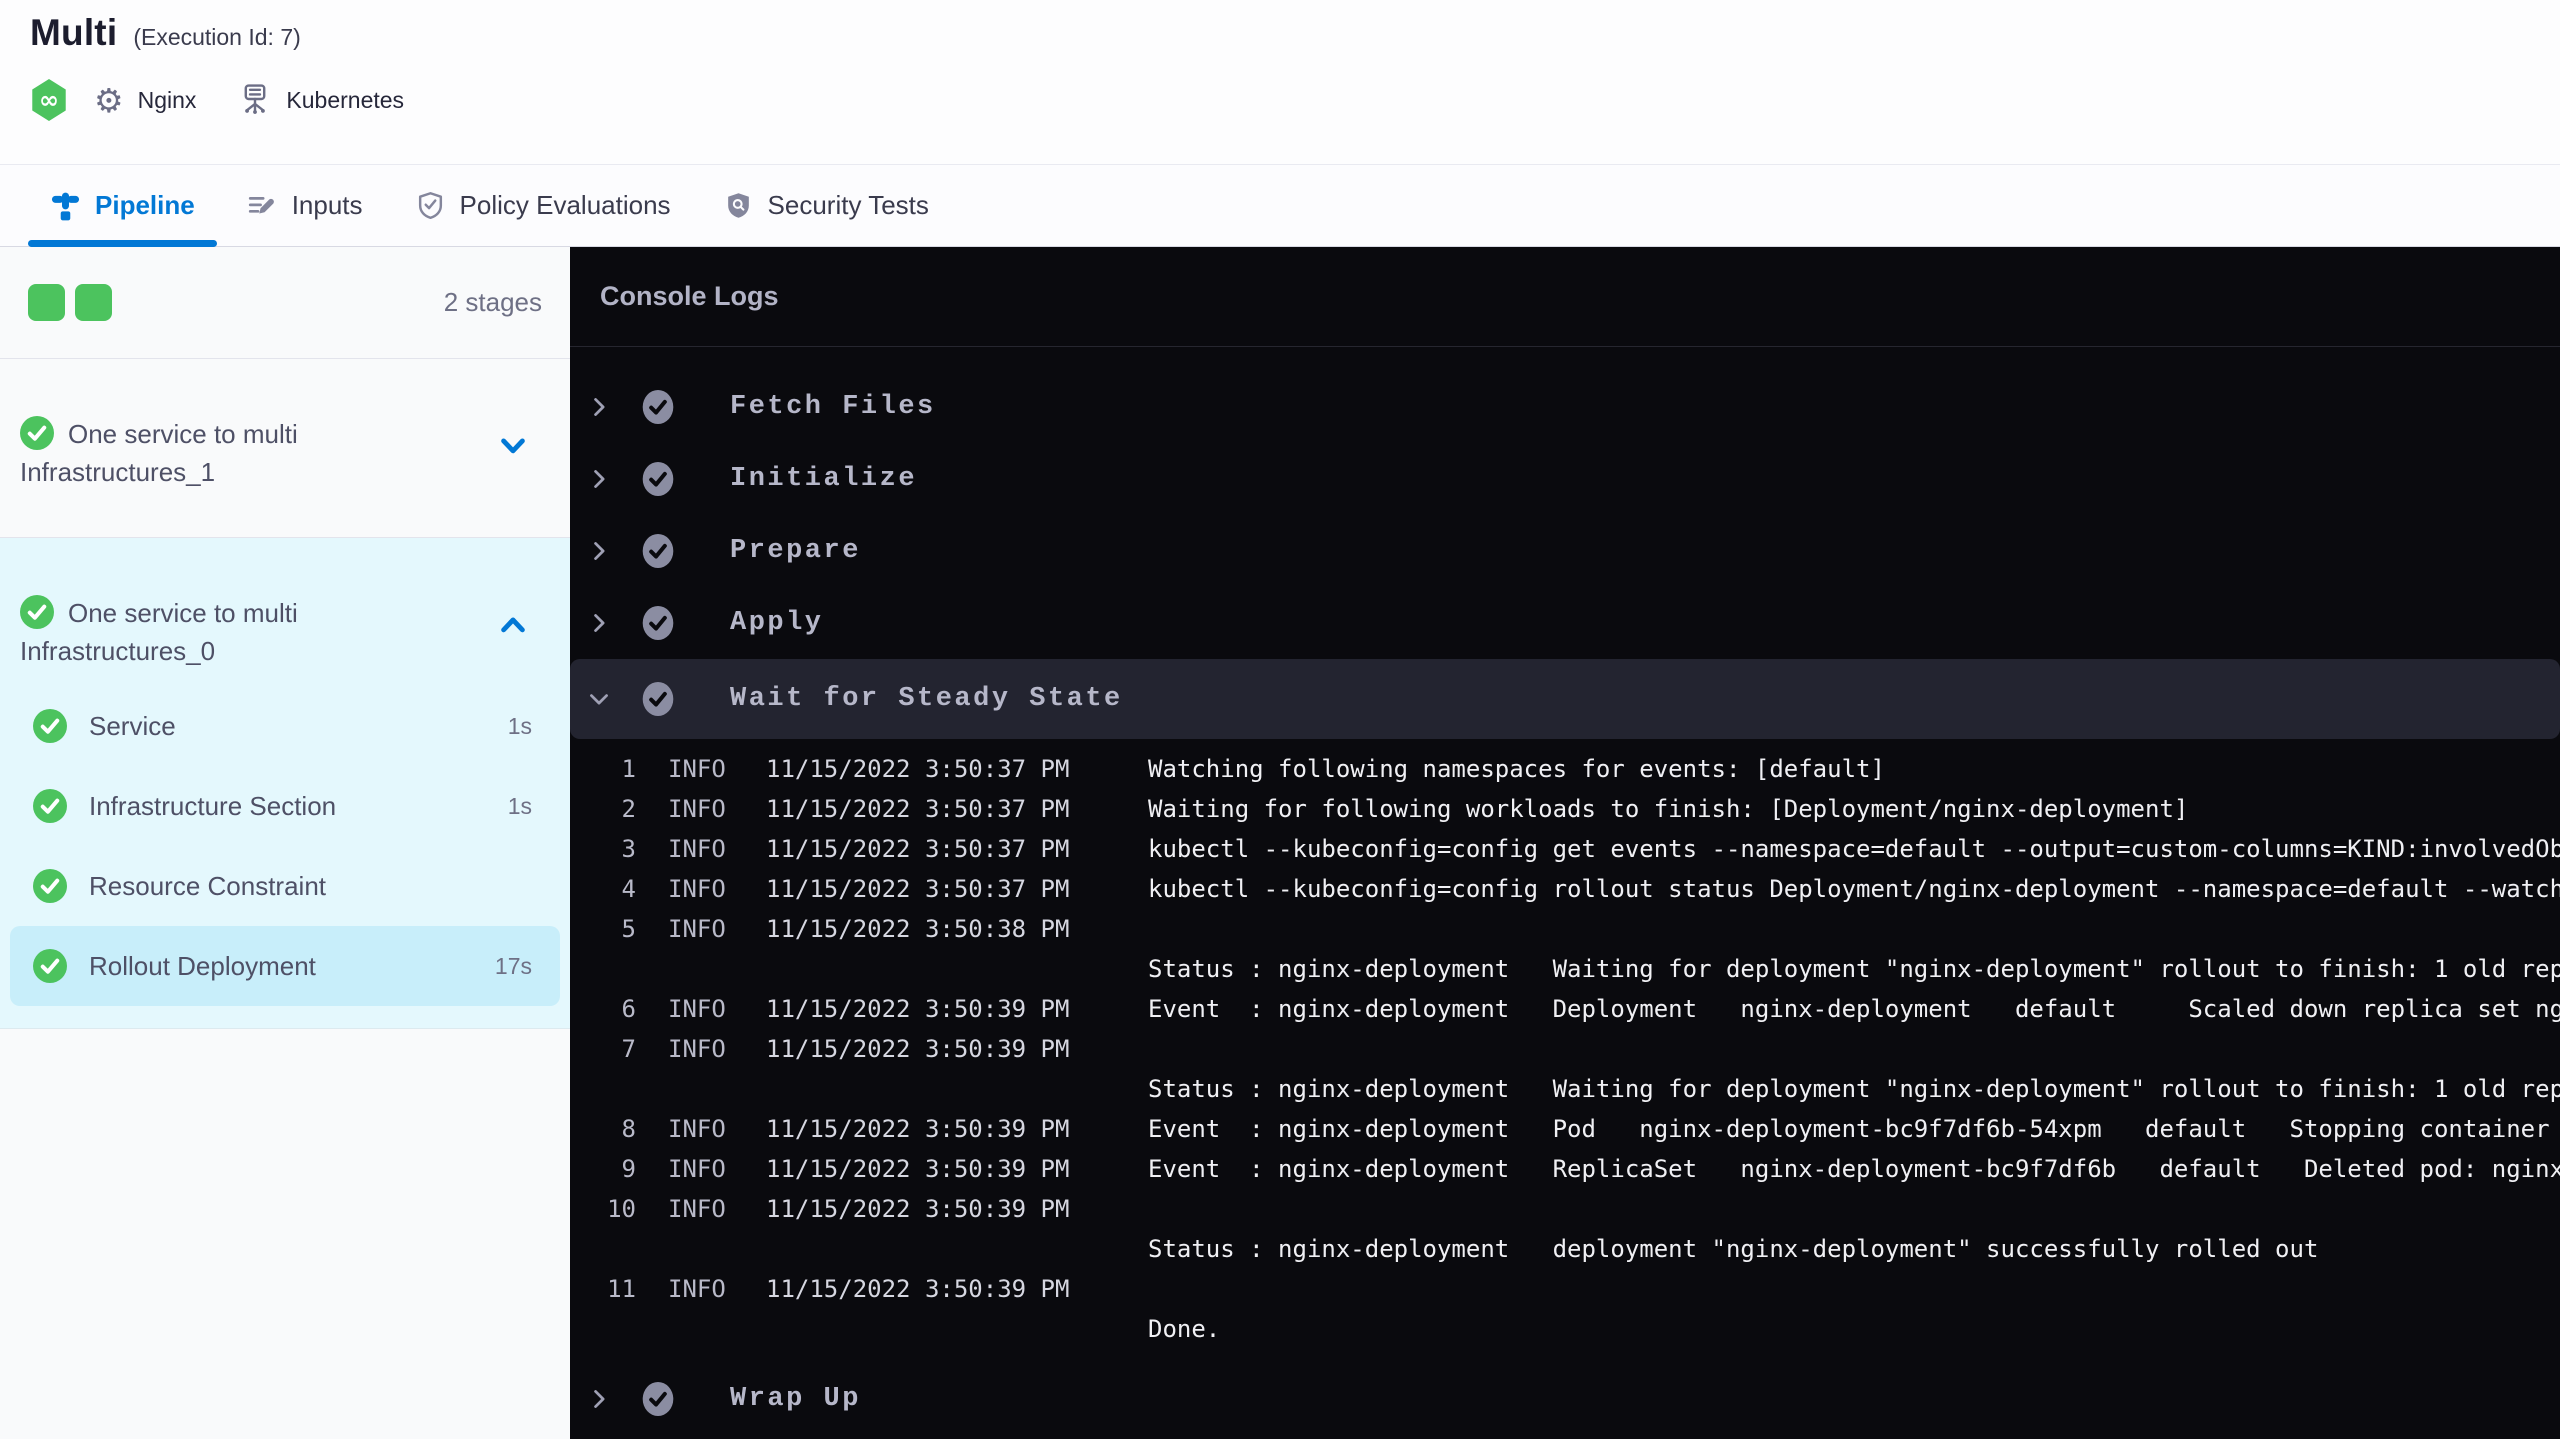 The image size is (2560, 1440). What do you see at coordinates (285, 726) in the screenshot?
I see `step-item-service: Service 1s` at bounding box center [285, 726].